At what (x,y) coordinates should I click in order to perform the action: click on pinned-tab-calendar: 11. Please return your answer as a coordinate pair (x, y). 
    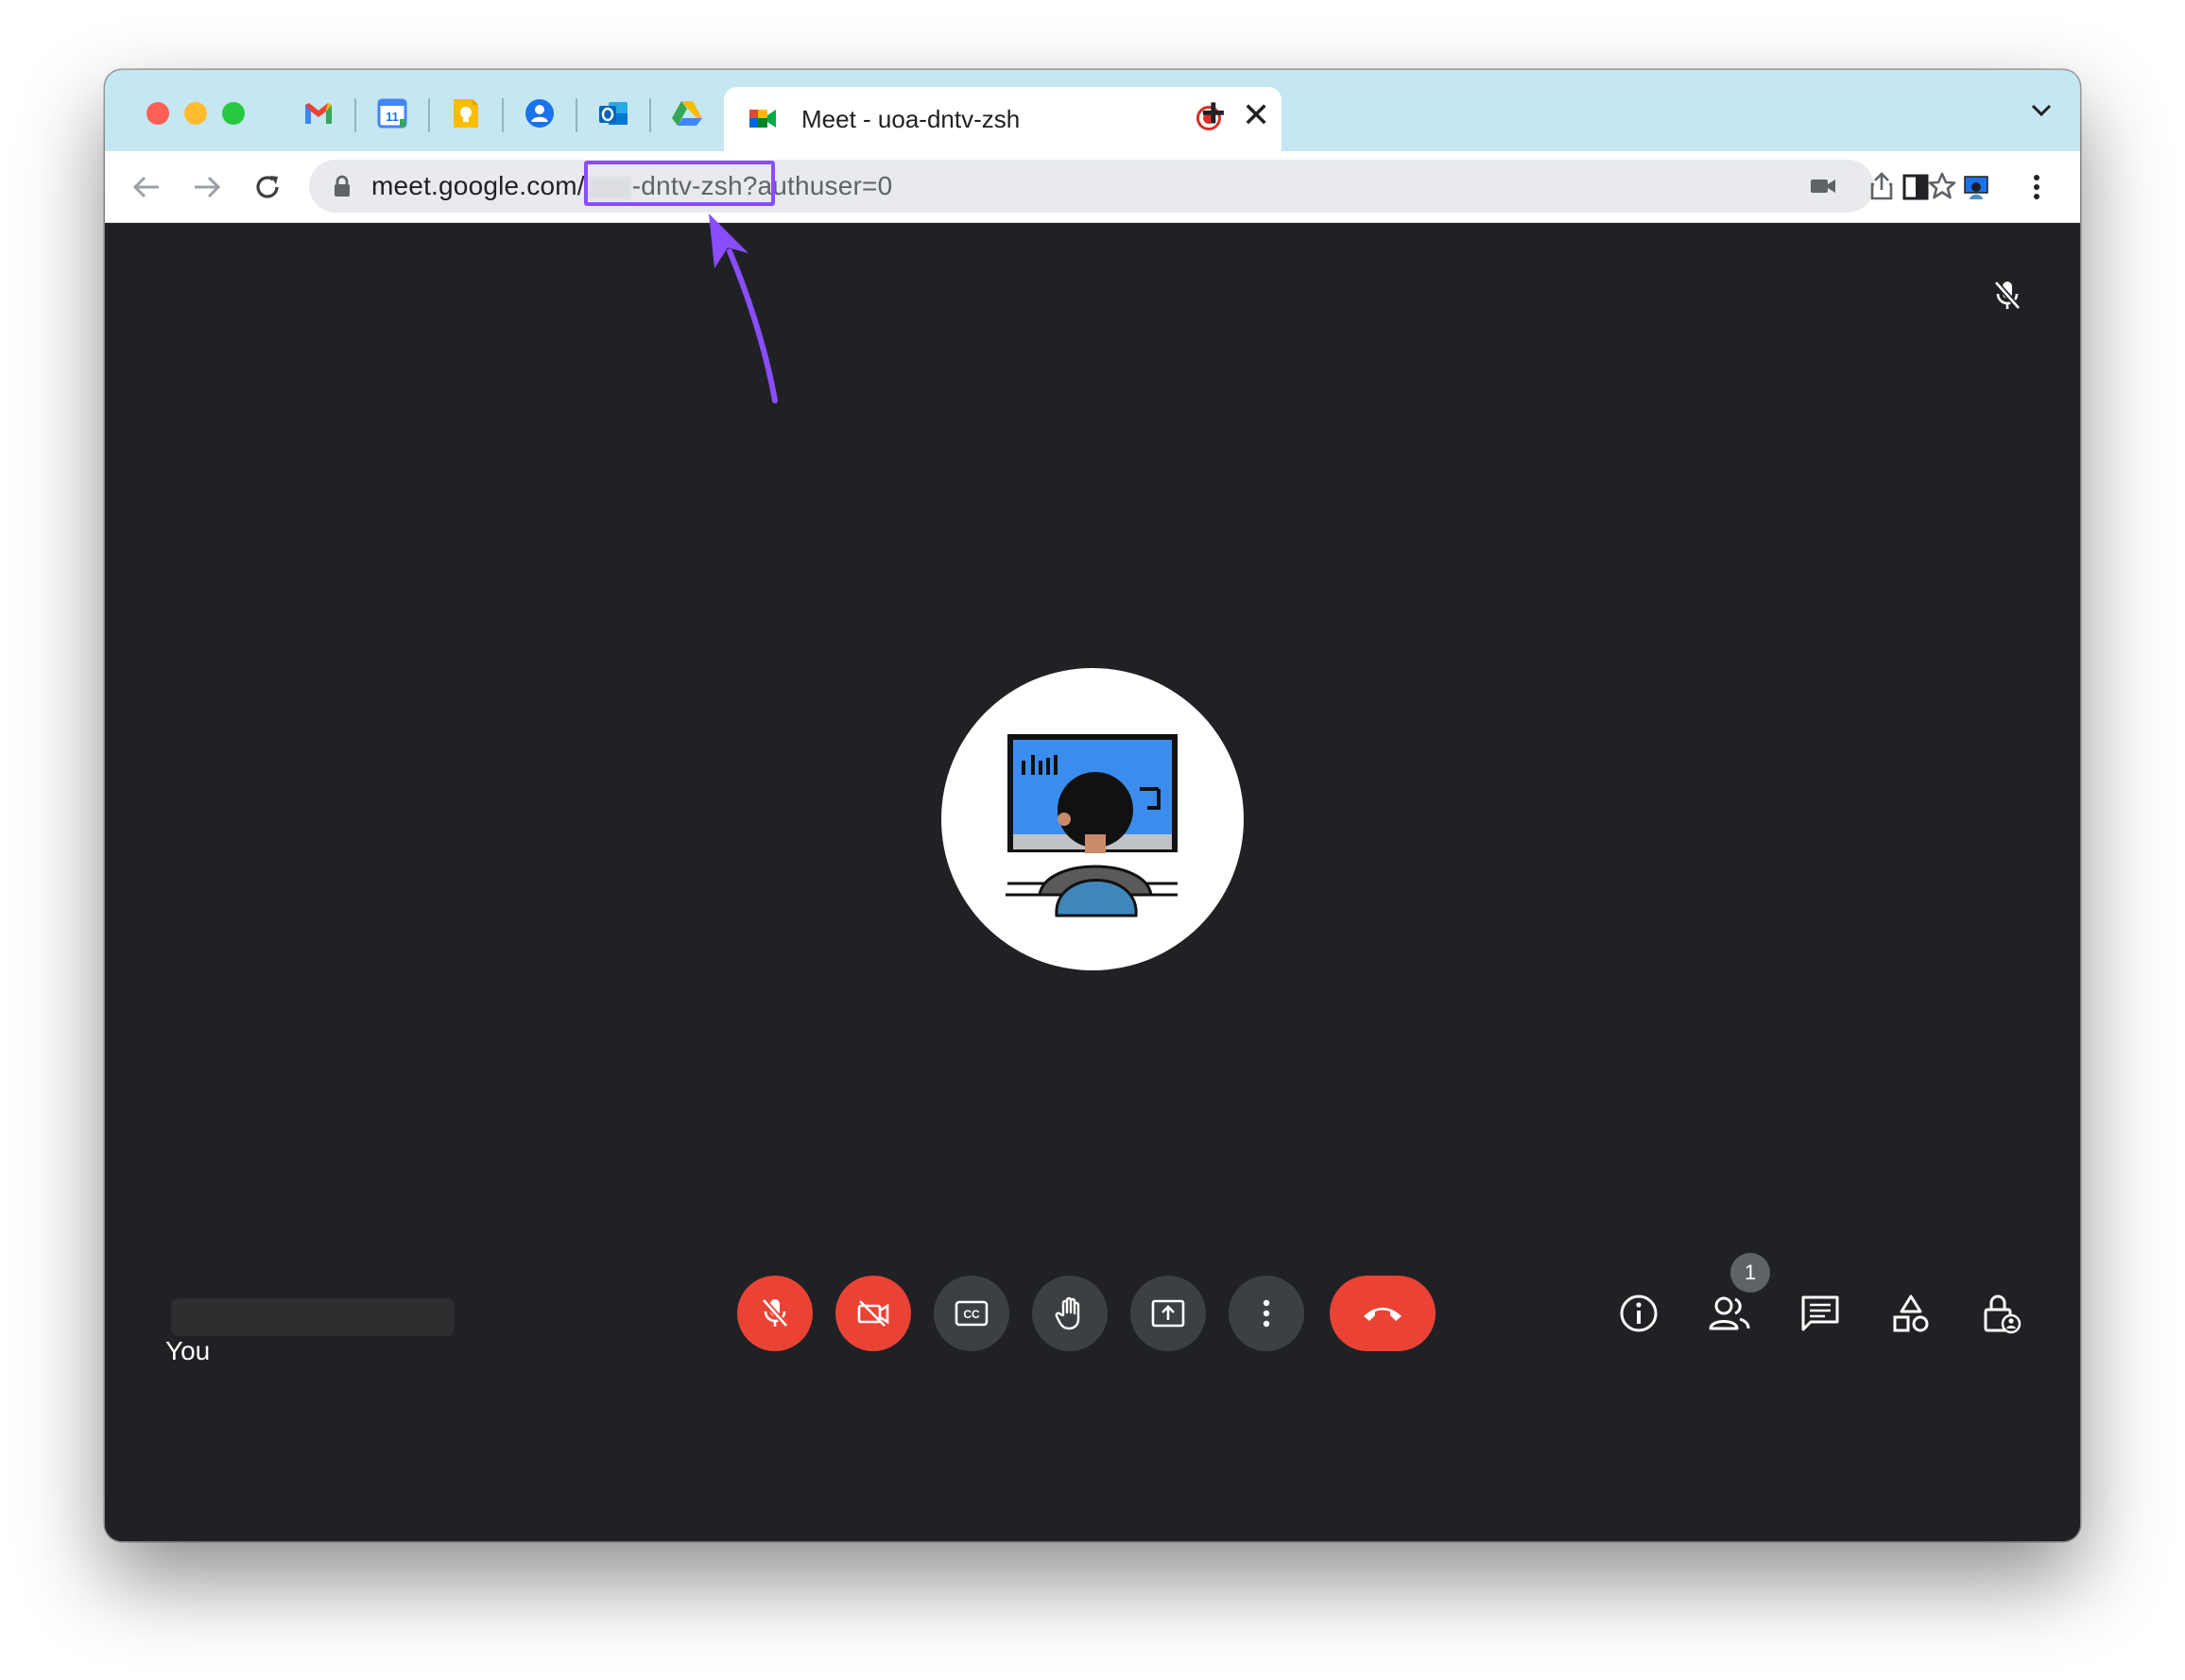
    Looking at the image, I should click on (392, 113).